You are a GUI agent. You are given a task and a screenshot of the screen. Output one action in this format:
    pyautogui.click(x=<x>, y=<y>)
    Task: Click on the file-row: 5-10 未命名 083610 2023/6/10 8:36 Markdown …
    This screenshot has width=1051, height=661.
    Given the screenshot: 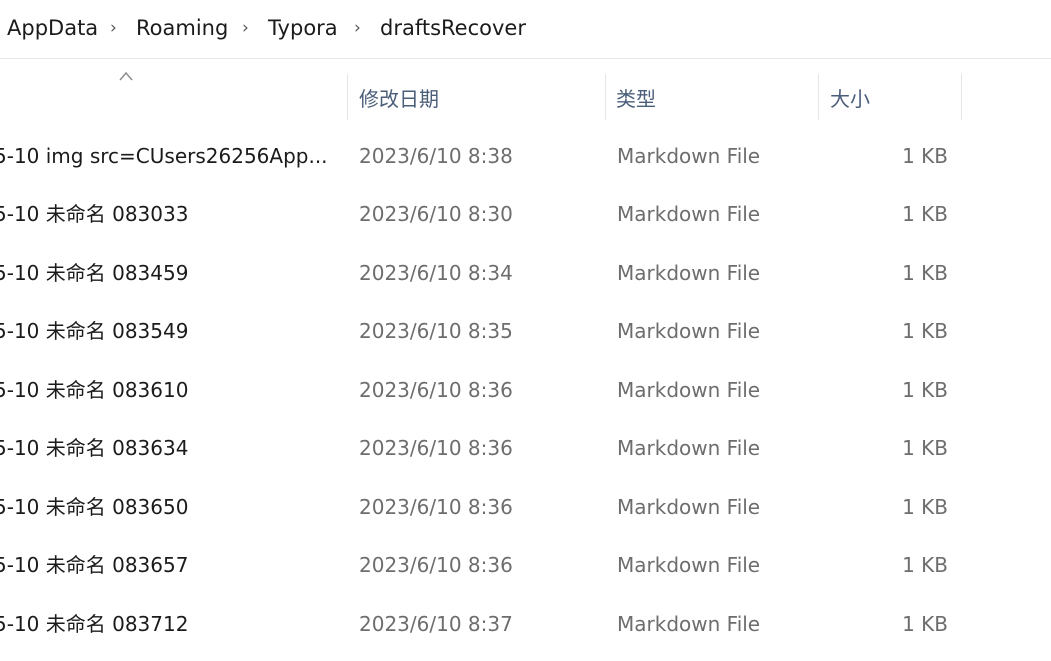 What is the action you would take?
    pyautogui.click(x=525, y=390)
    